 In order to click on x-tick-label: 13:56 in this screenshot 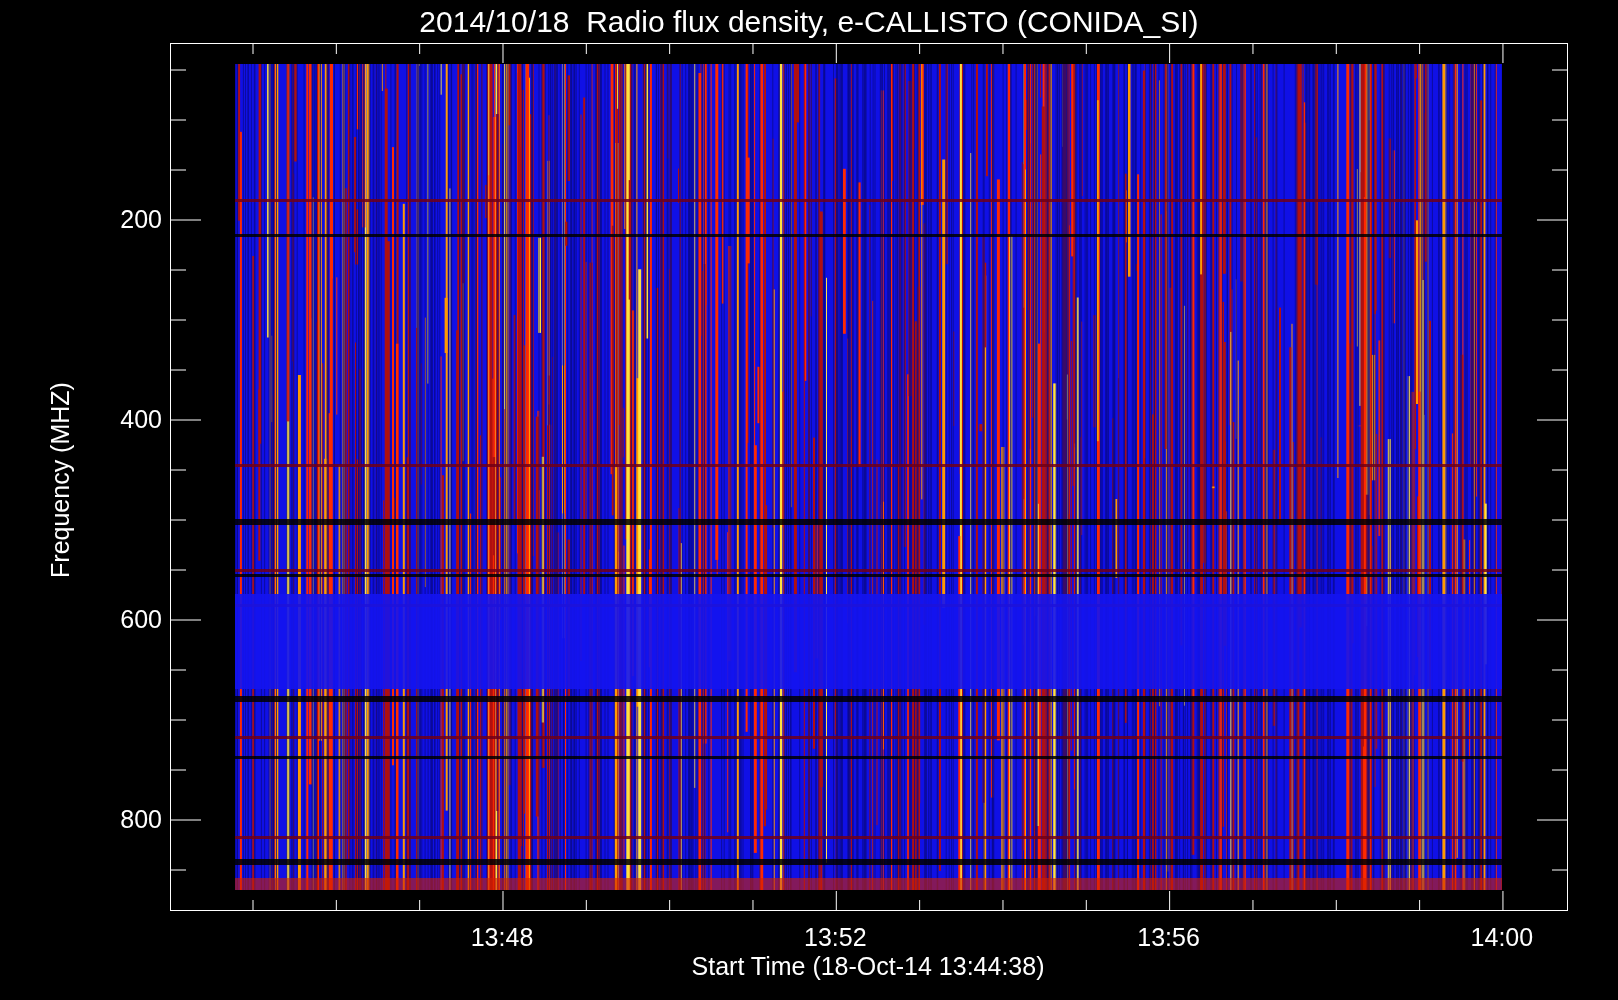, I will do `click(1168, 937)`.